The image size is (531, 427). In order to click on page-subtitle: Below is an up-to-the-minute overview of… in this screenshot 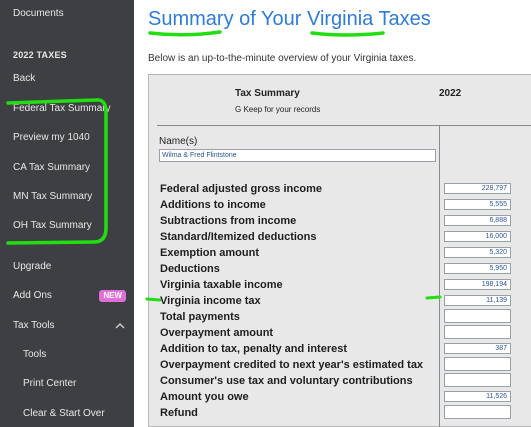, I will do `click(282, 58)`.